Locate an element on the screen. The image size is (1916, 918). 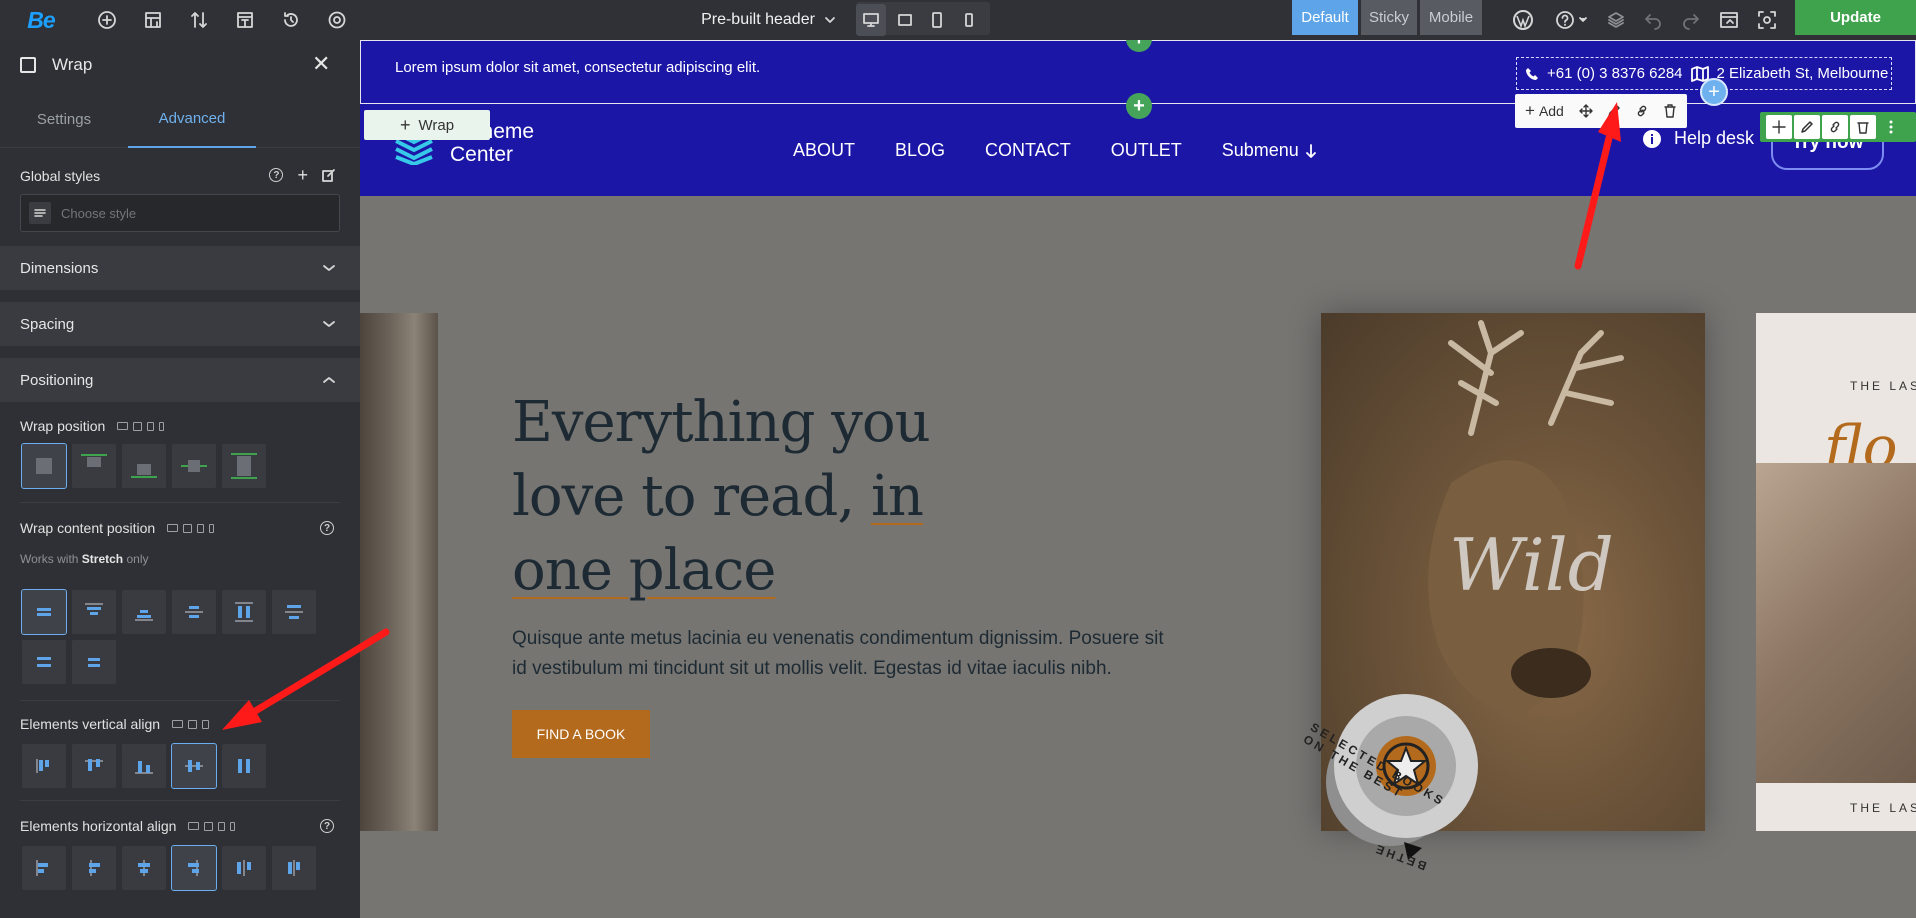
valign-bottom-button is located at coordinates (144, 766).